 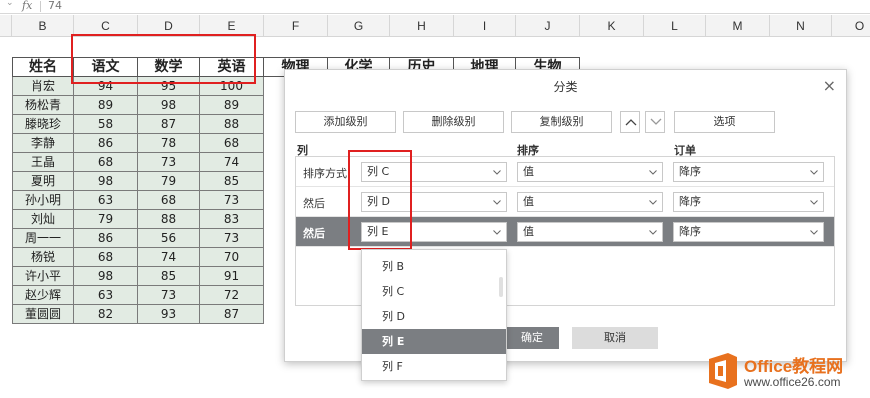 What do you see at coordinates (43, 239) in the screenshot?
I see `name-cell: 周一一` at bounding box center [43, 239].